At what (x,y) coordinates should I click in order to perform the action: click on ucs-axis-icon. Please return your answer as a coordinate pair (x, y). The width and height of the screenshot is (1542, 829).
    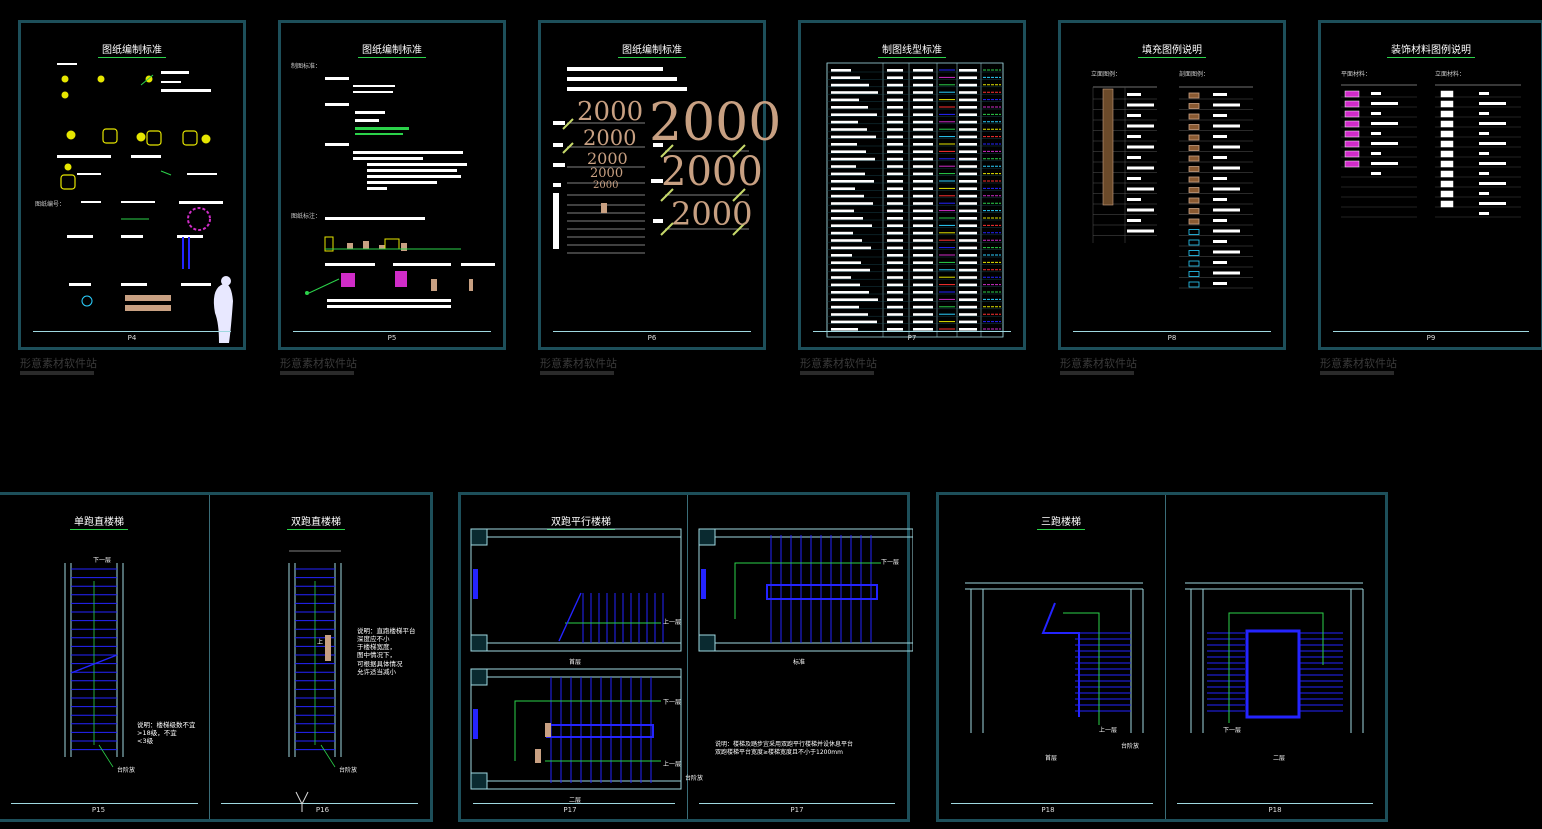
    Looking at the image, I should click on (302, 801).